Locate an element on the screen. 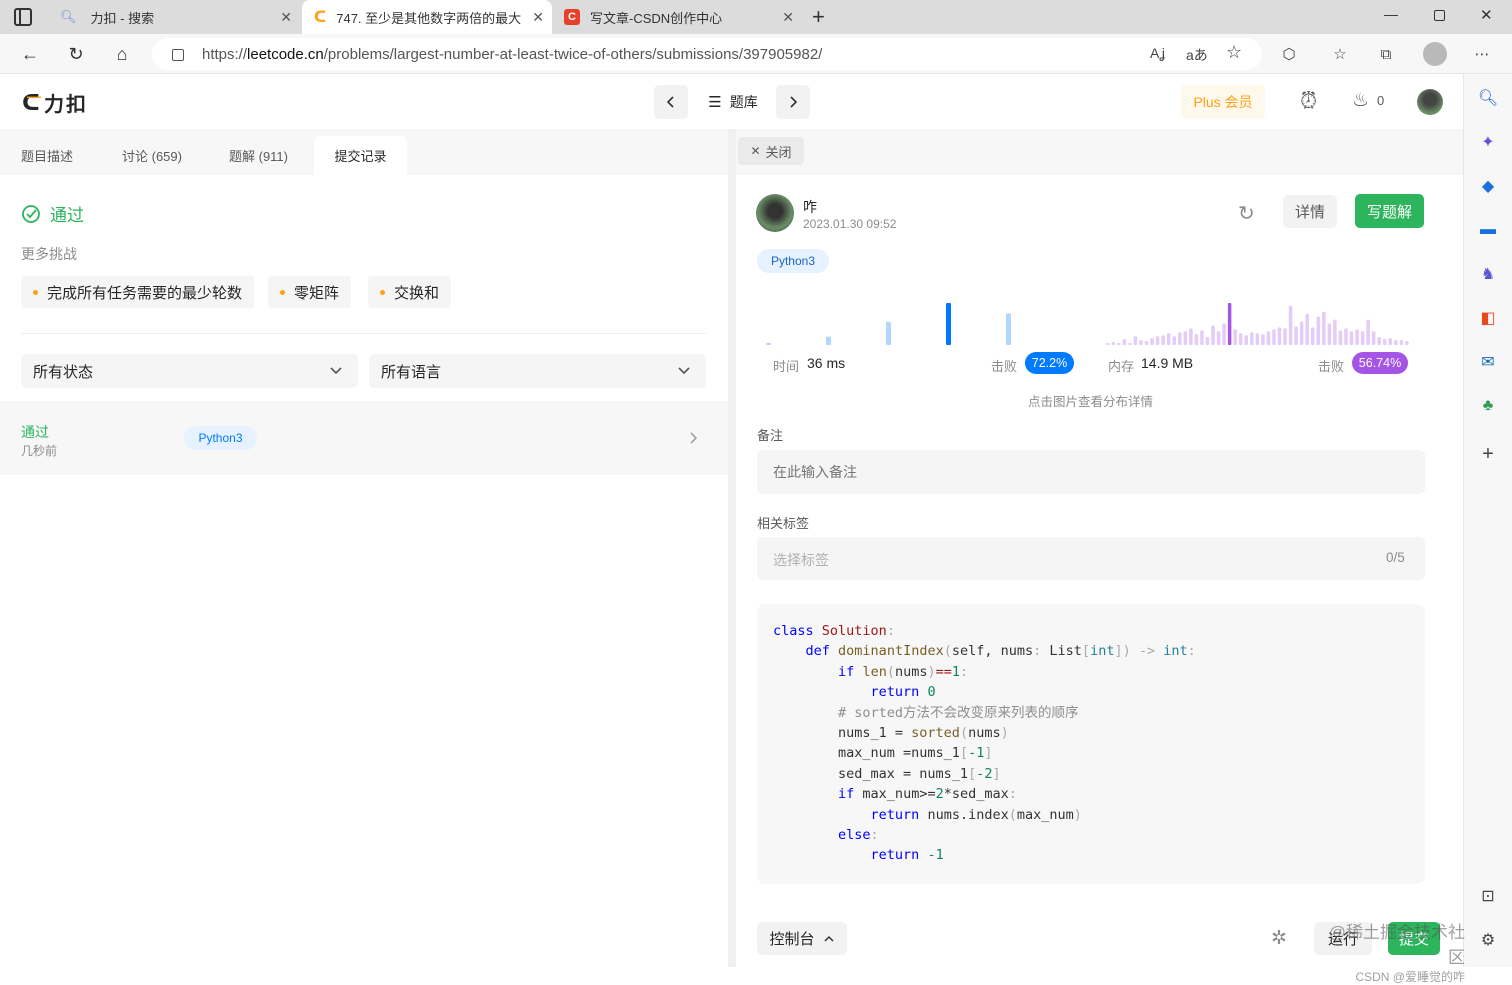  extensions-icon: ⬡ is located at coordinates (1289, 54).